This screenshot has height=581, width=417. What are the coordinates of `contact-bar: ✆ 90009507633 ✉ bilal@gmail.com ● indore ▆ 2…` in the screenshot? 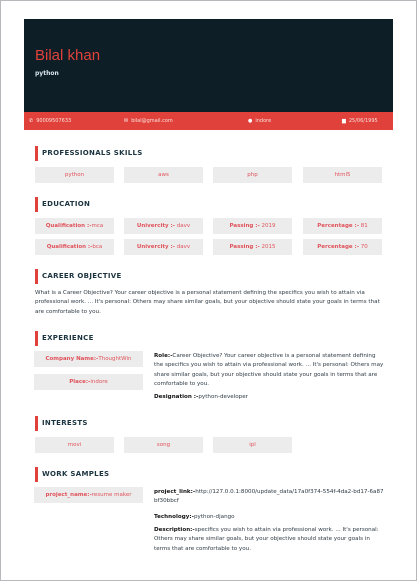 It's located at (208, 121).